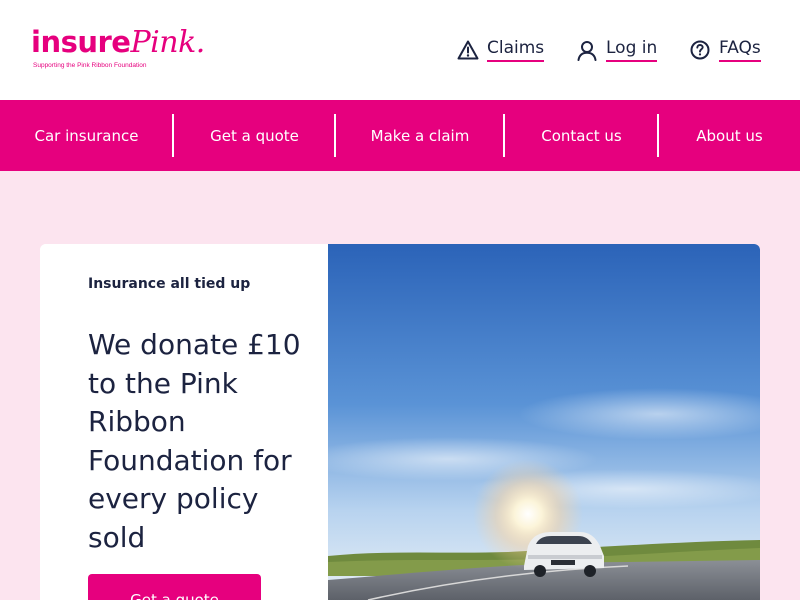 The width and height of the screenshot is (800, 600). What do you see at coordinates (254, 135) in the screenshot?
I see `nav-item-get-a-quote: Get a quote` at bounding box center [254, 135].